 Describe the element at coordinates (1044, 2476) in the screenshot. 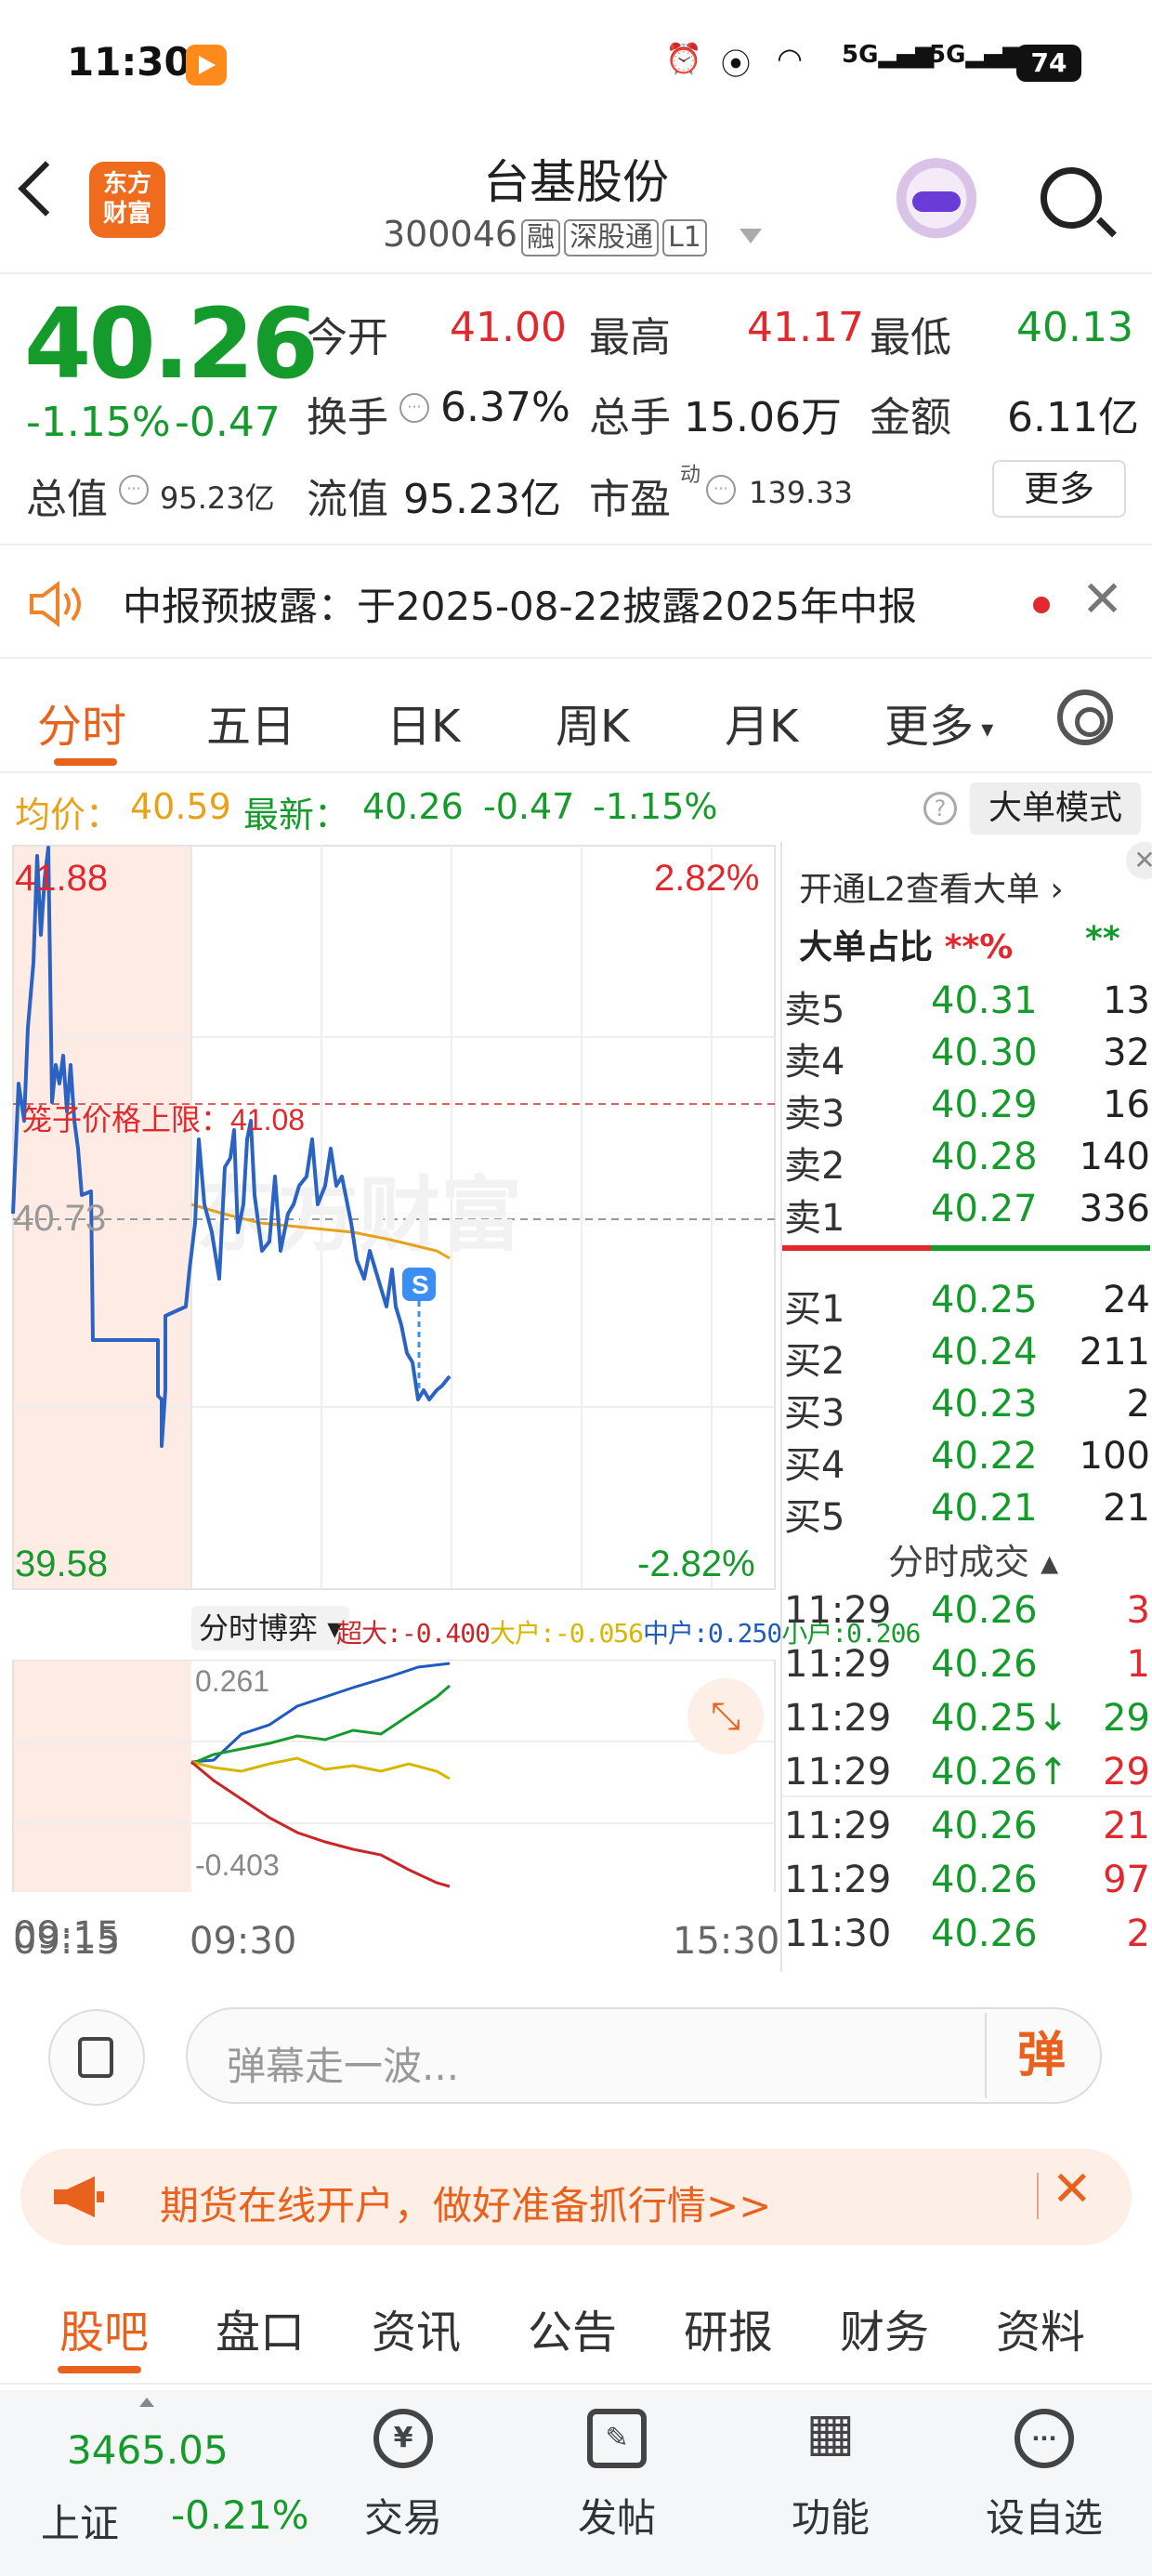

I see `add-watchlist-button: ··· 设自选` at that location.